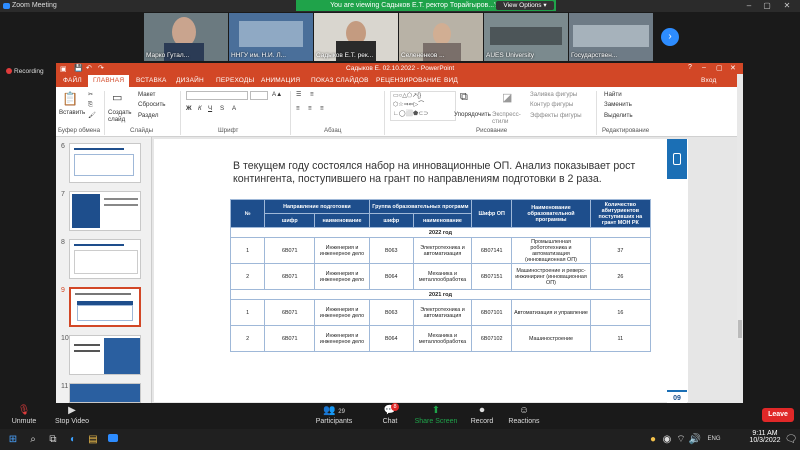 The width and height of the screenshot is (800, 450). Describe the element at coordinates (190, 80) in the screenshot. I see `tab-design: ДИЗАЙН` at that location.